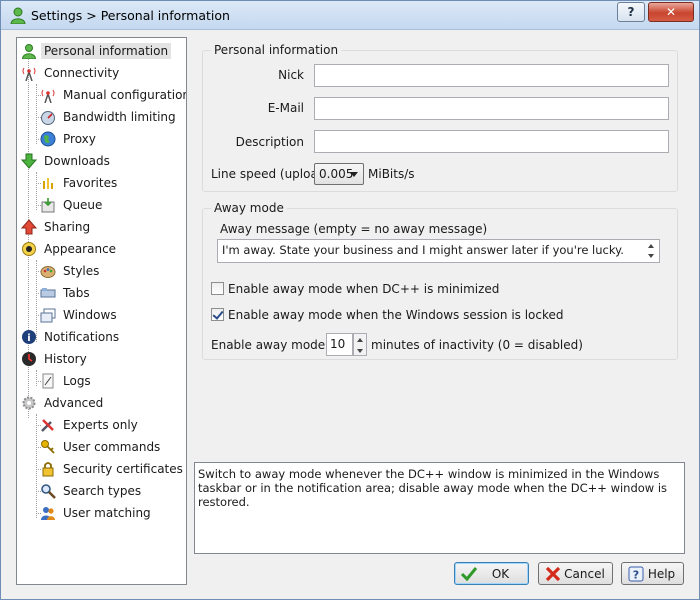  I want to click on scroll-down-icon, so click(651, 256).